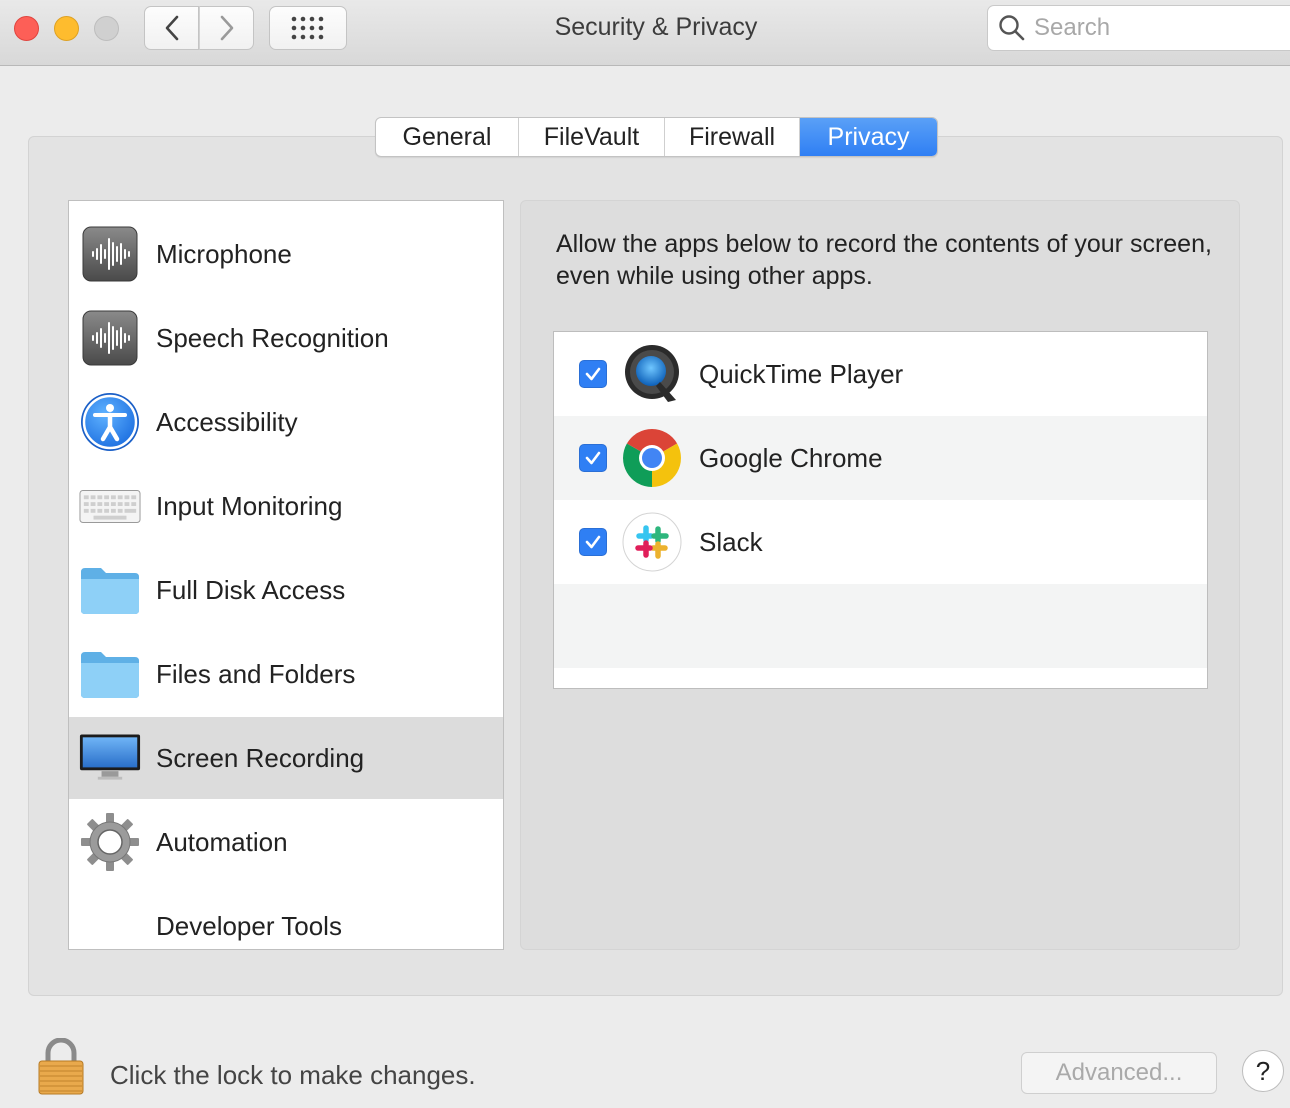  I want to click on sidebar-item-automation: Automation, so click(286, 842).